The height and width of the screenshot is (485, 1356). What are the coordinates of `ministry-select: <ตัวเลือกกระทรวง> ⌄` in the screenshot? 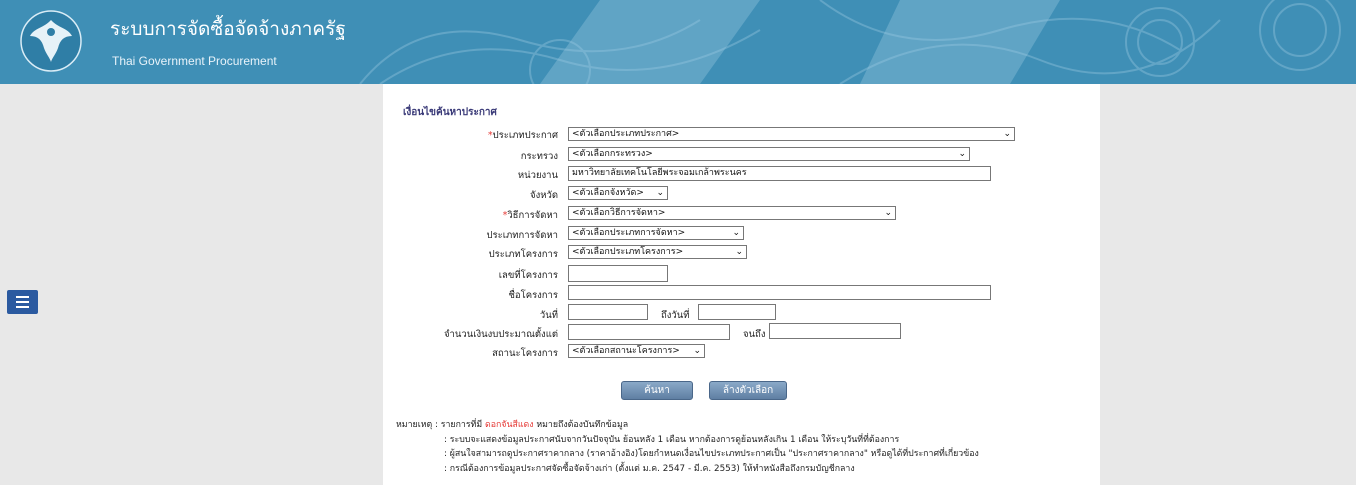 It's located at (769, 154).